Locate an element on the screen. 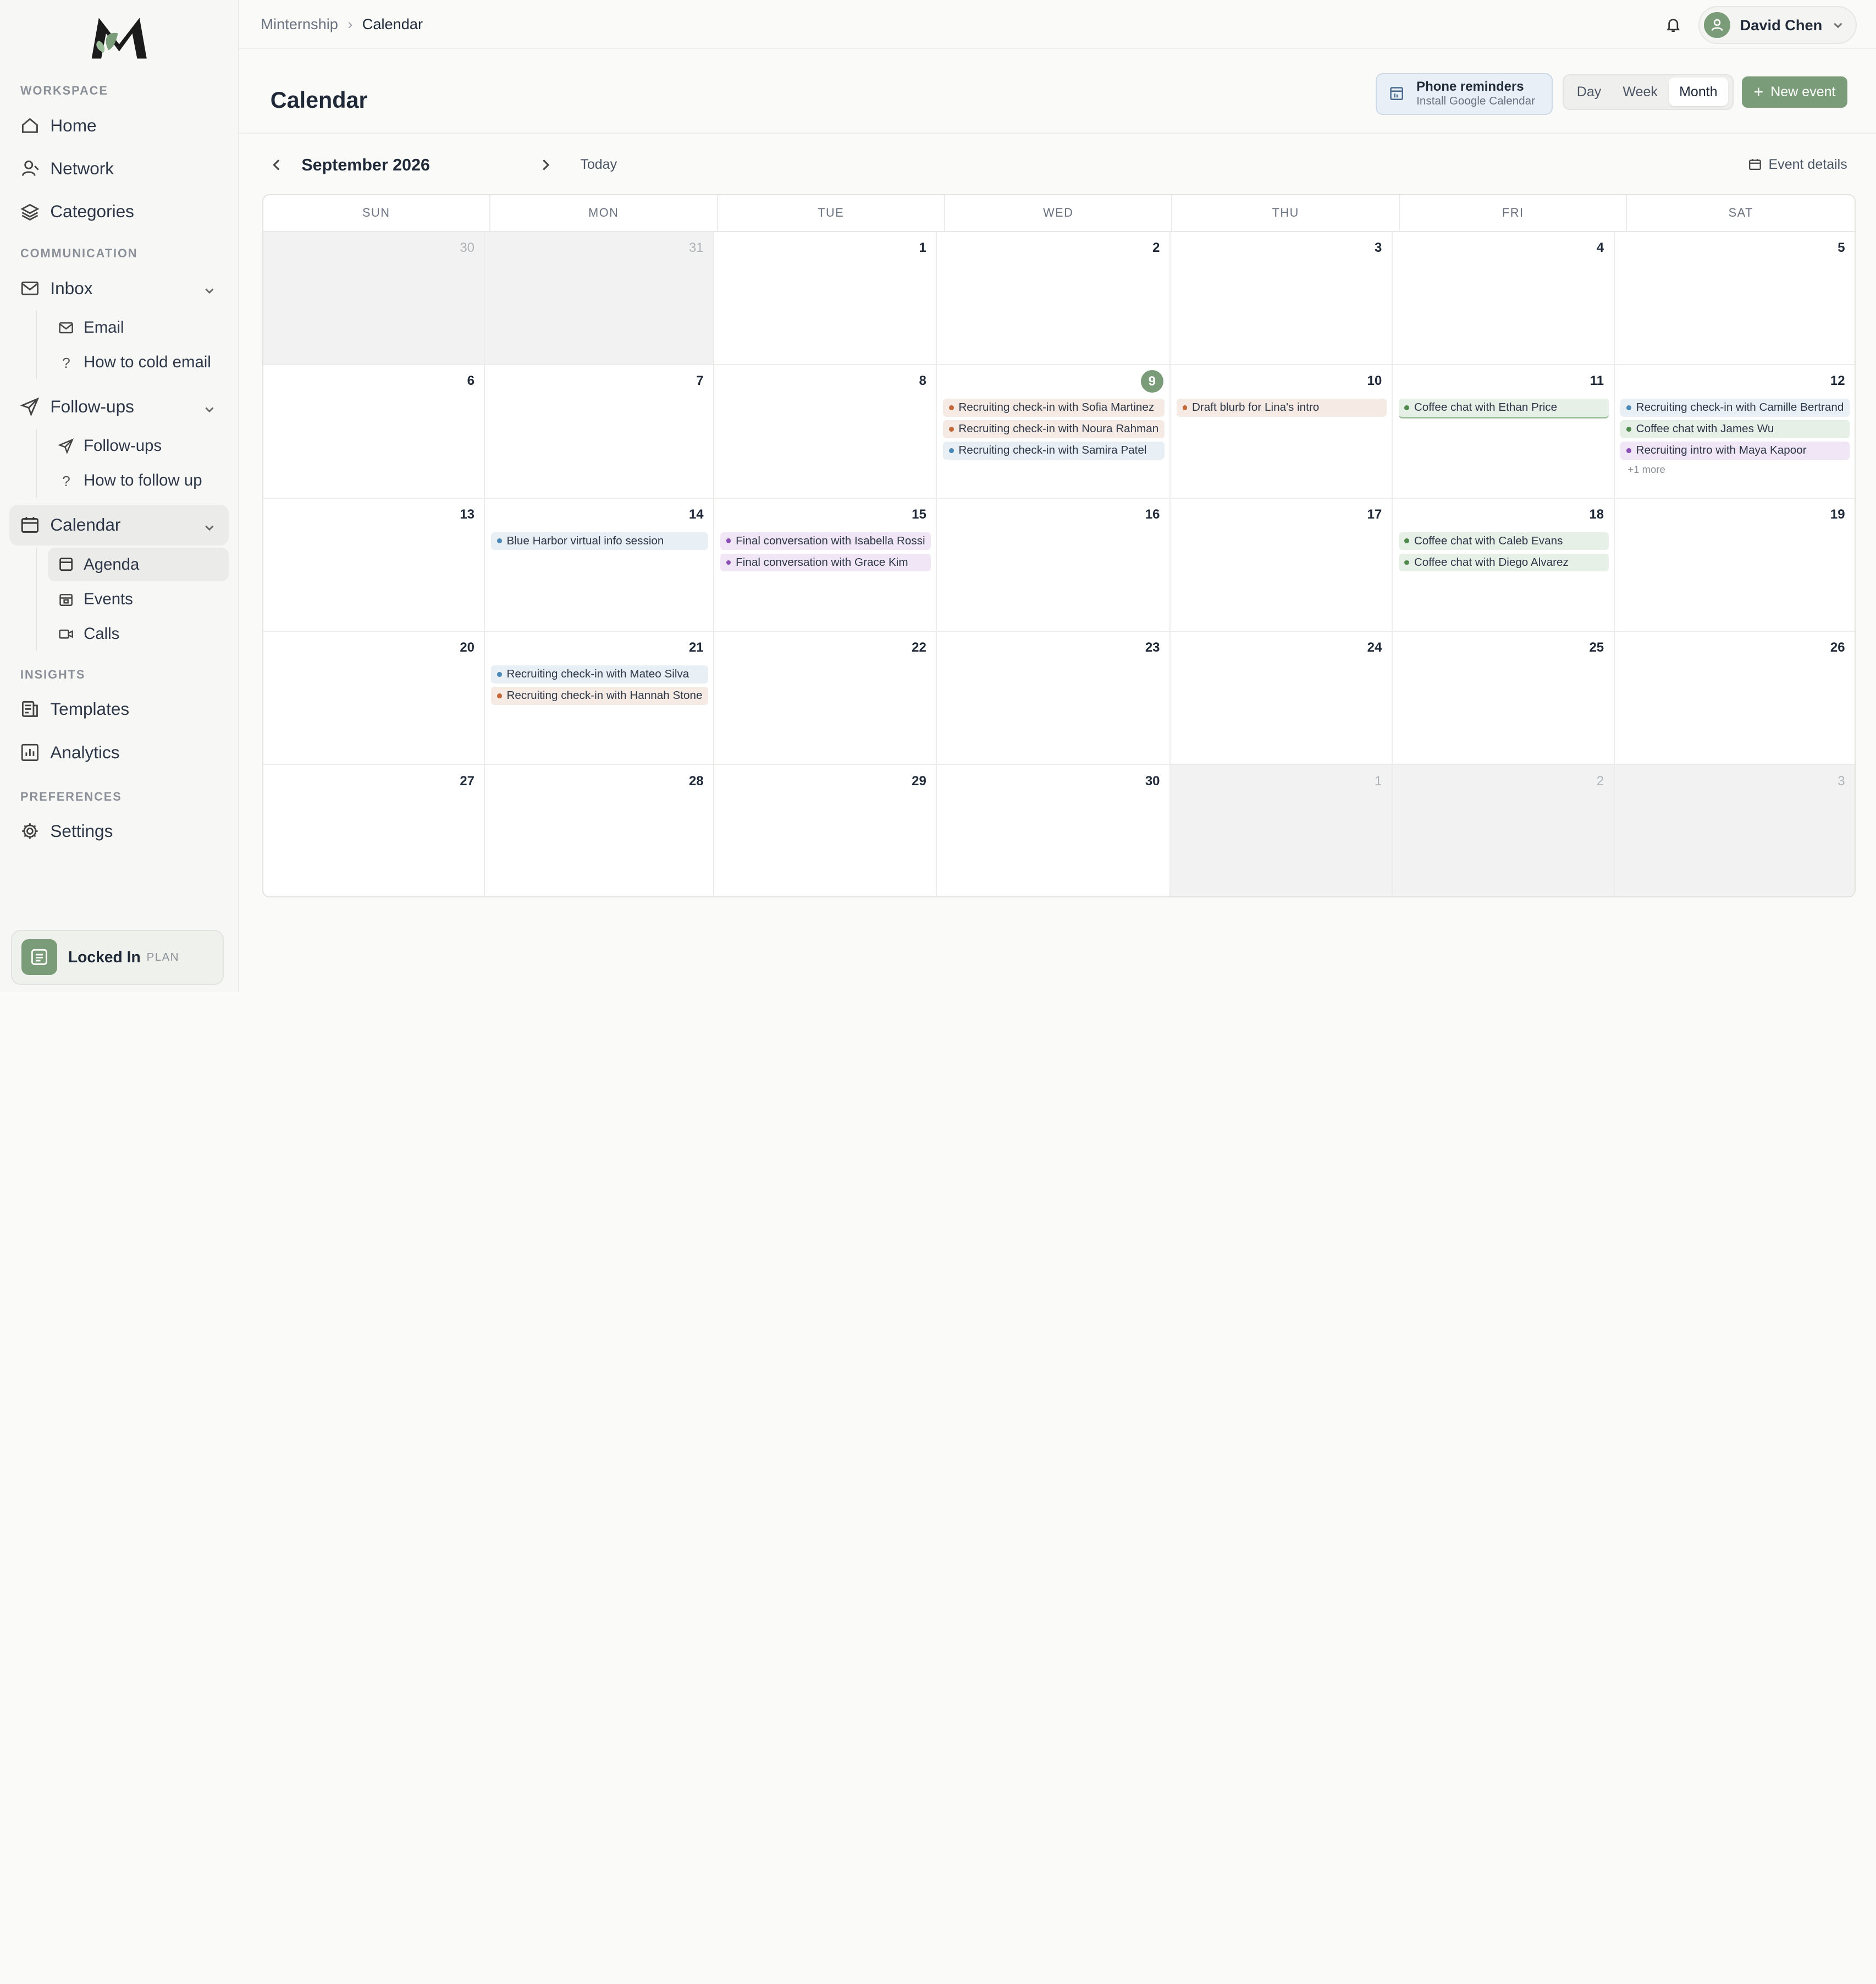 The width and height of the screenshot is (1876, 1984). day-cell: 20 is located at coordinates (374, 698).